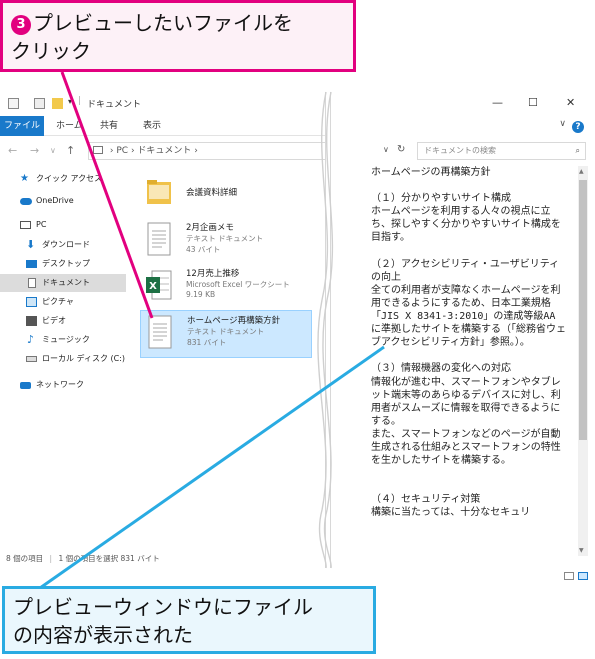  What do you see at coordinates (107, 195) in the screenshot?
I see `top-callout-pointer` at bounding box center [107, 195].